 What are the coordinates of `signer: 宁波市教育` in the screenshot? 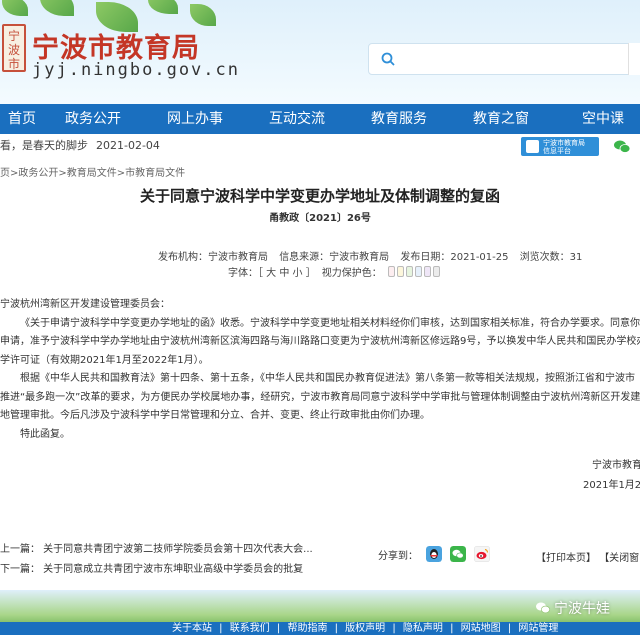 It's located at (616, 465).